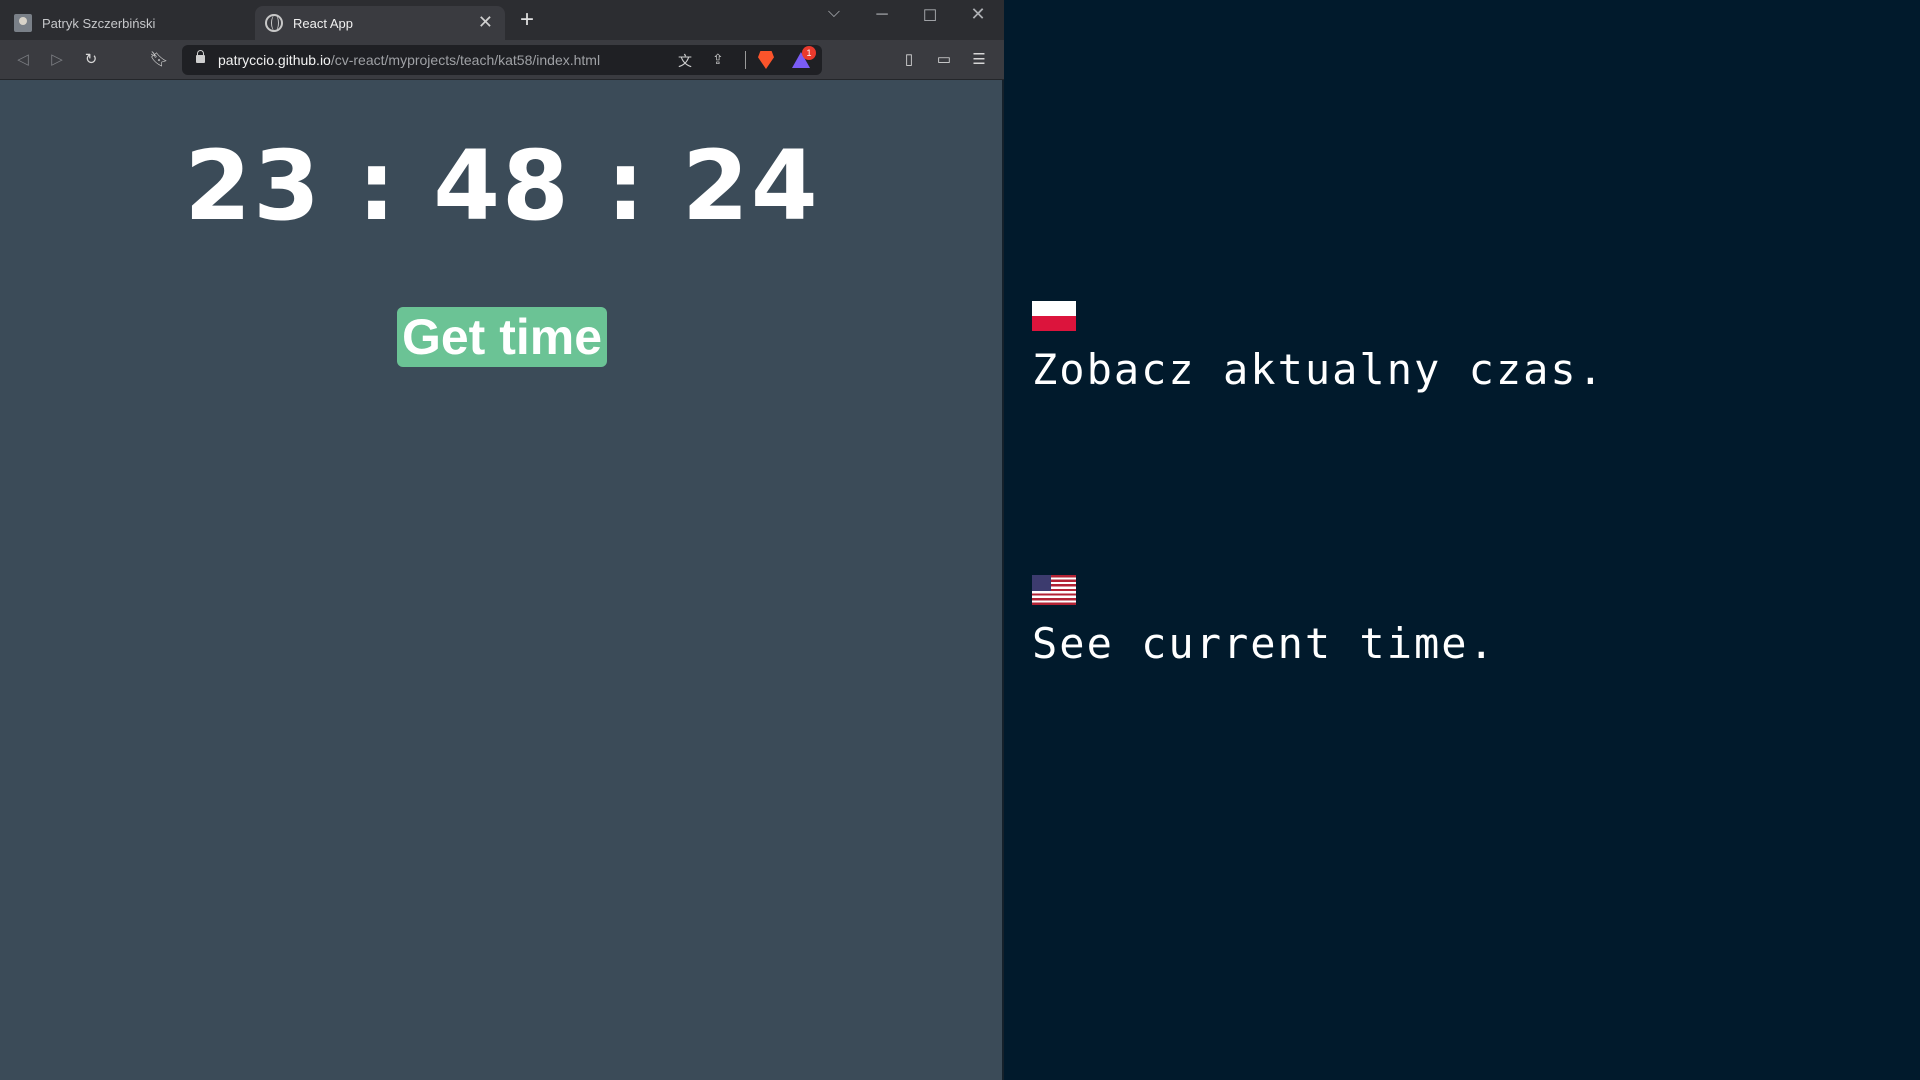 This screenshot has height=1080, width=1920. Describe the element at coordinates (527, 20) in the screenshot. I see `new-tab-button: +` at that location.